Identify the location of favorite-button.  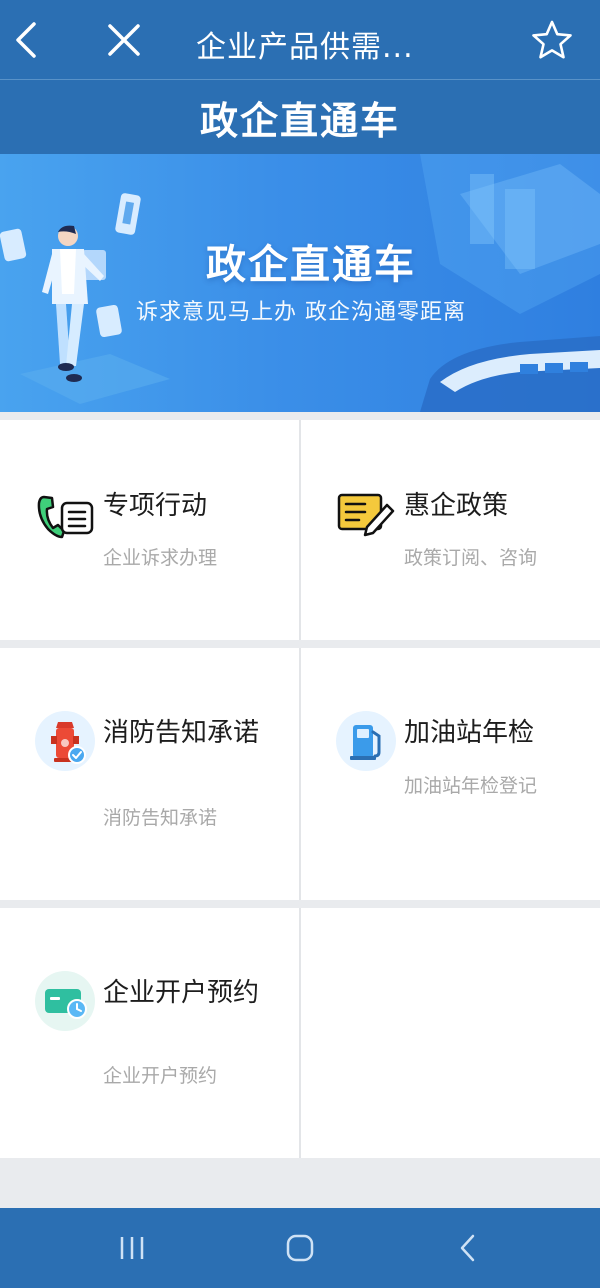
(552, 40).